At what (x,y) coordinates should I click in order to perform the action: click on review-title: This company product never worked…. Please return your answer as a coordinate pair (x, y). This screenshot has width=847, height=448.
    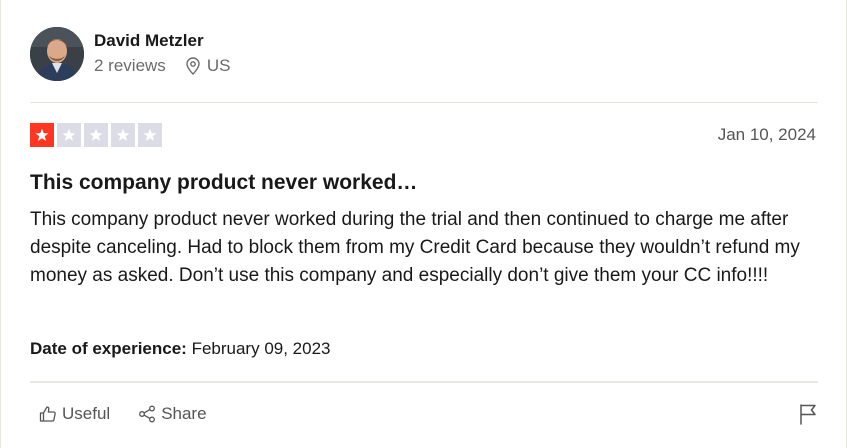
    Looking at the image, I should click on (223, 183).